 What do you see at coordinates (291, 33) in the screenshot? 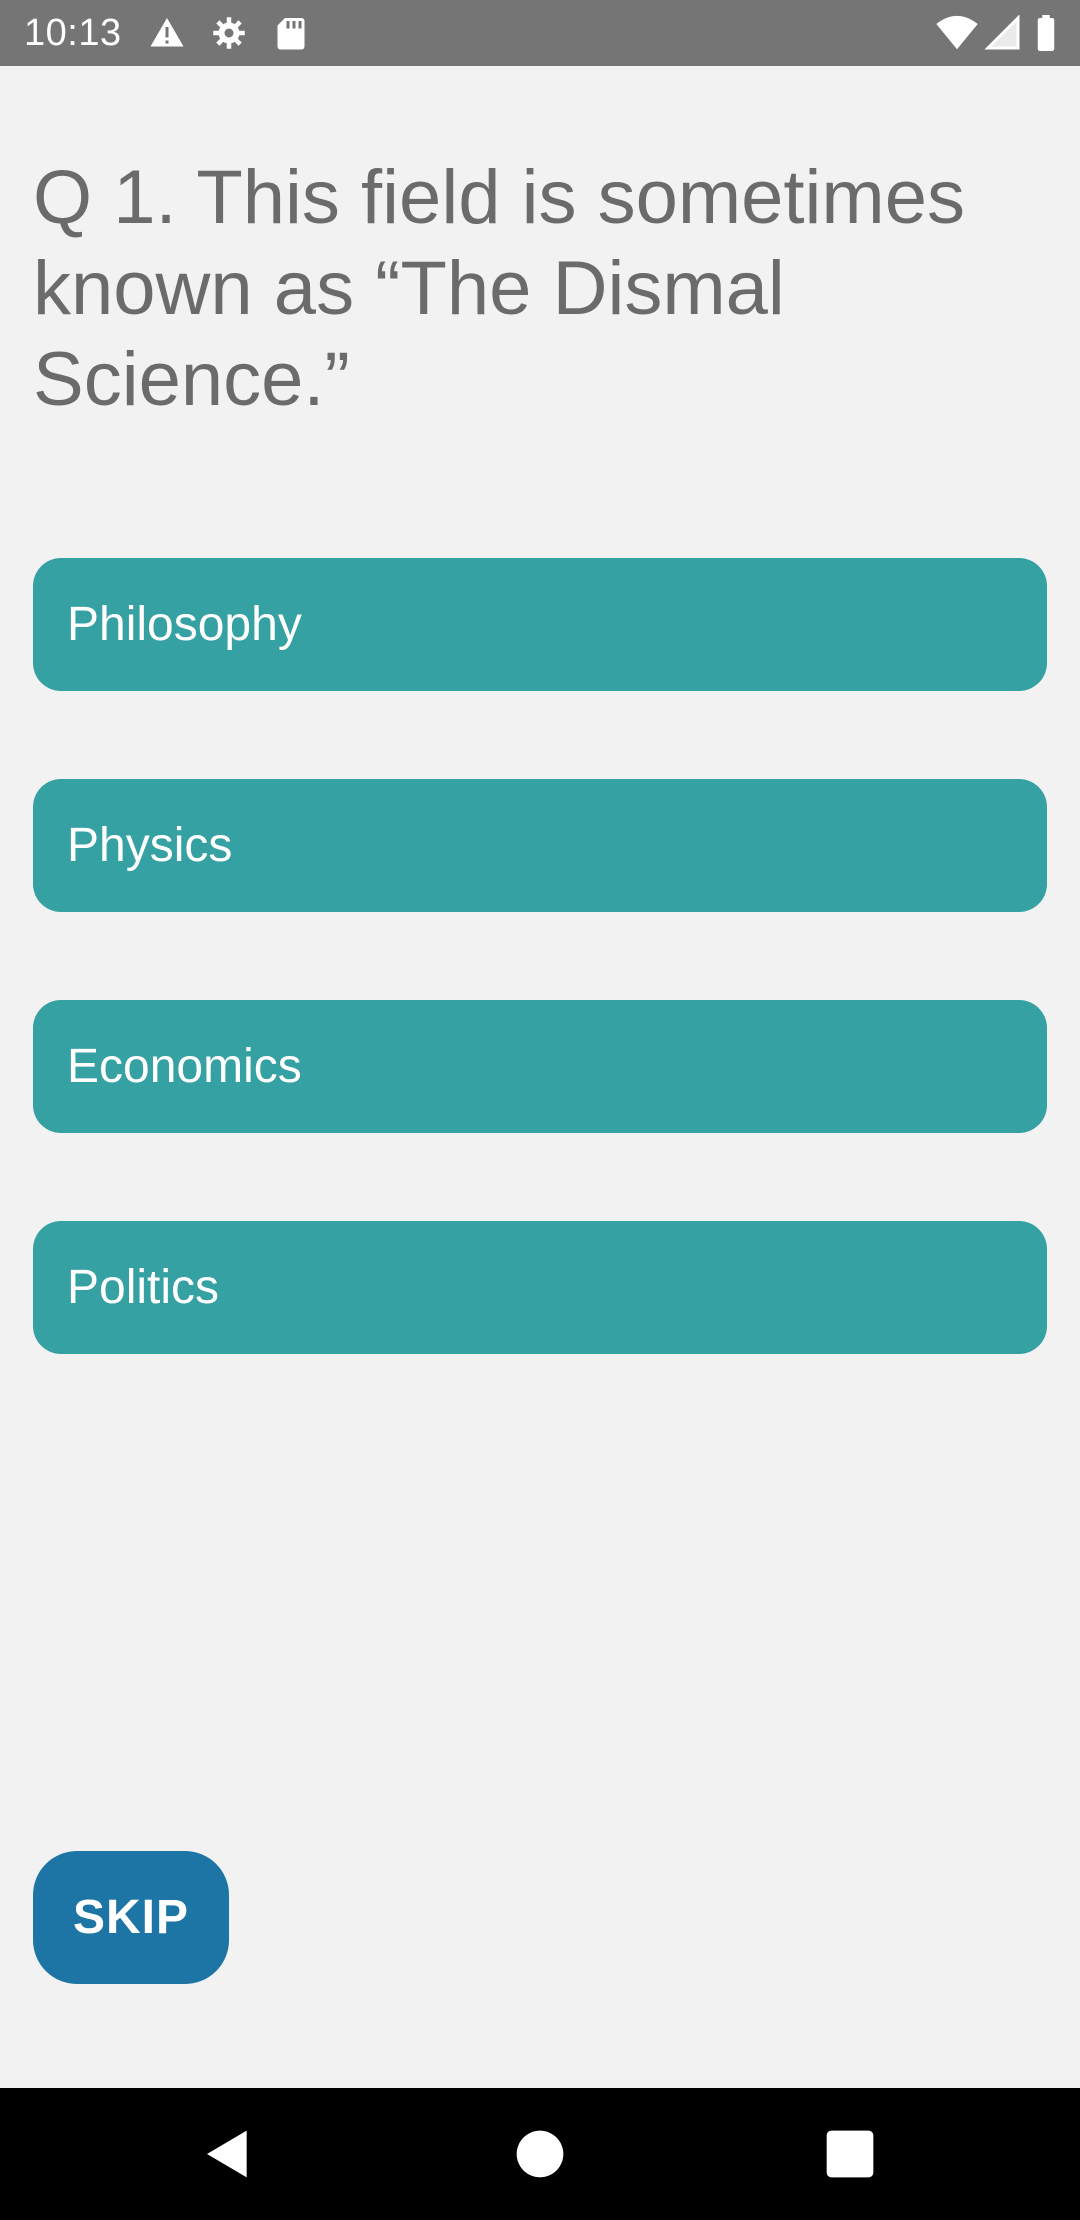
I see `sd-card-icon` at bounding box center [291, 33].